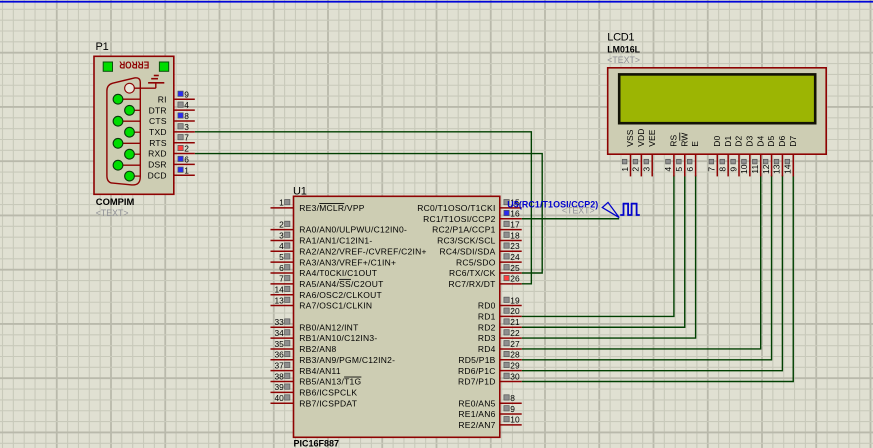 The image size is (873, 448). What do you see at coordinates (487, 349) in the screenshot?
I see `svg-text: RD4` at bounding box center [487, 349].